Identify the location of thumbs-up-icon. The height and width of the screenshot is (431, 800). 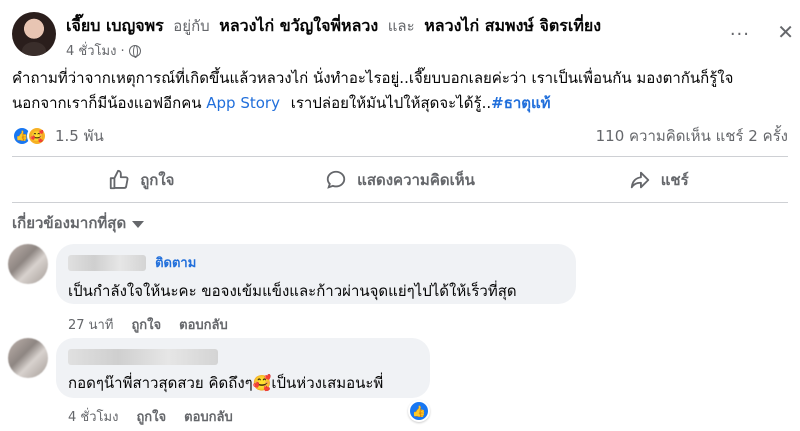
(119, 179).